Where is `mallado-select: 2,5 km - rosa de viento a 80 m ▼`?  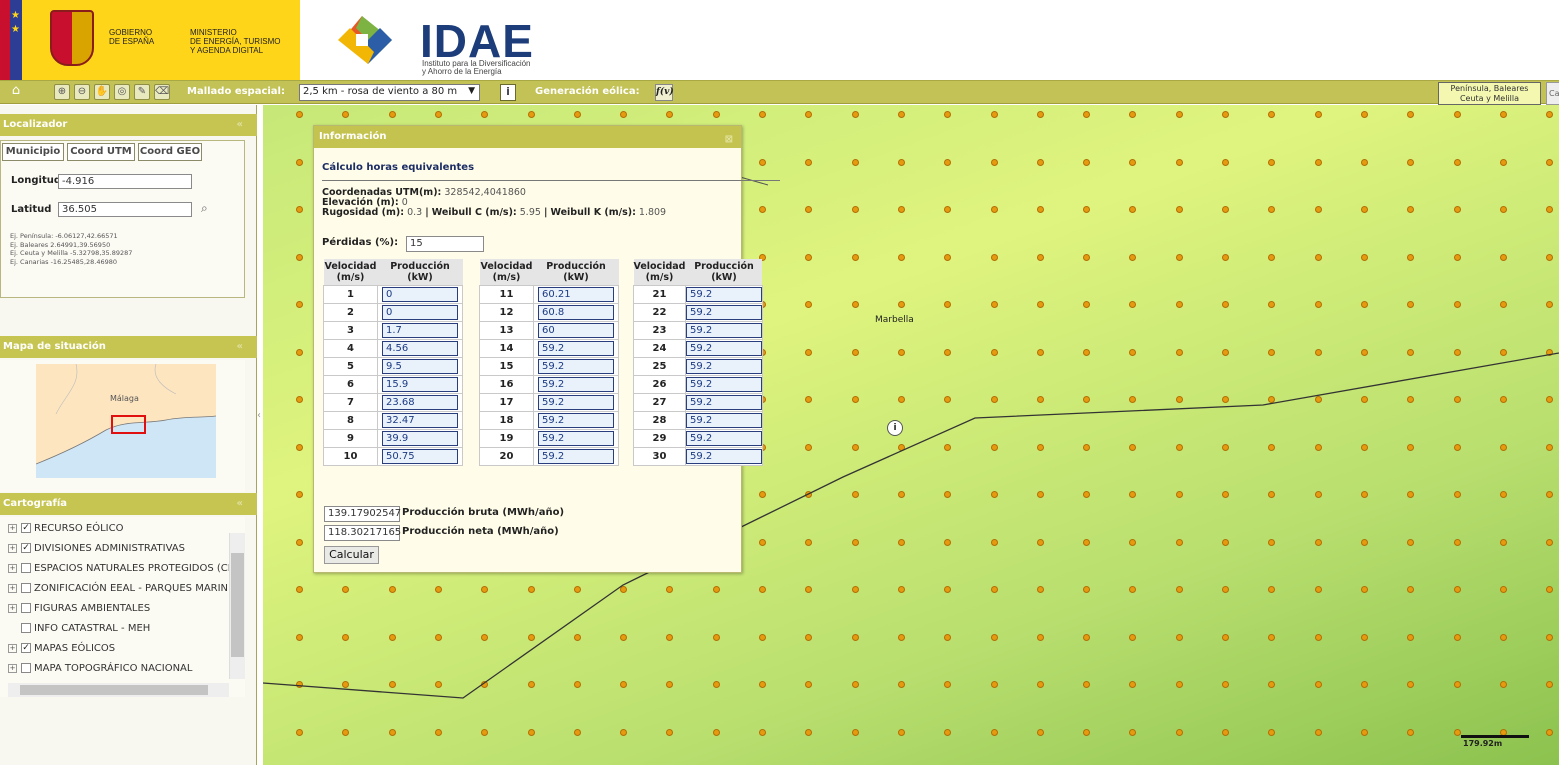
mallado-select: 2,5 km - rosa de viento a 80 m ▼ is located at coordinates (389, 92).